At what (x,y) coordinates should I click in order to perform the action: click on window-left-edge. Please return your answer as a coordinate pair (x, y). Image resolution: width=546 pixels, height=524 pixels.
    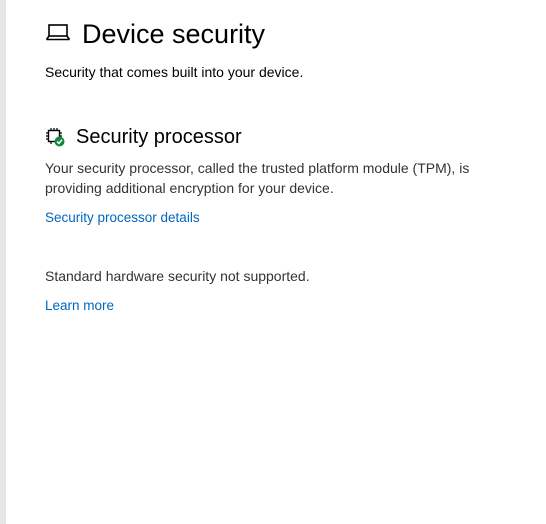
    Looking at the image, I should click on (3, 262).